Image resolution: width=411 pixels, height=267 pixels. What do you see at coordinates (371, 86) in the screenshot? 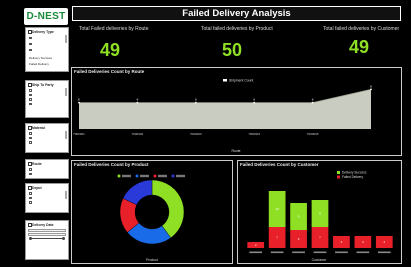
I see `route-data-label: 9` at bounding box center [371, 86].